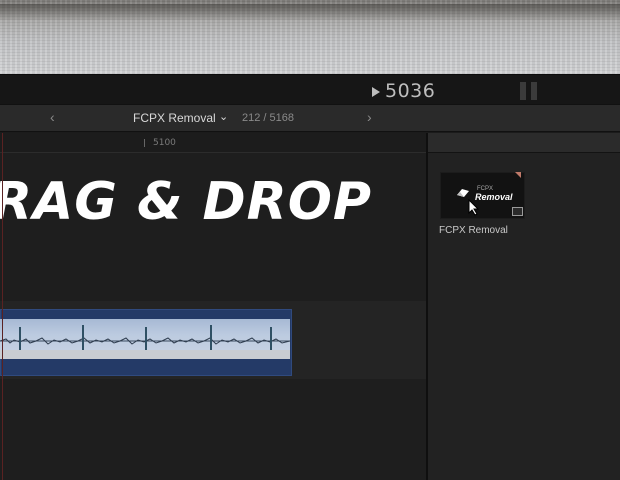 The image size is (620, 480). Describe the element at coordinates (2, 306) in the screenshot. I see `playhead` at that location.